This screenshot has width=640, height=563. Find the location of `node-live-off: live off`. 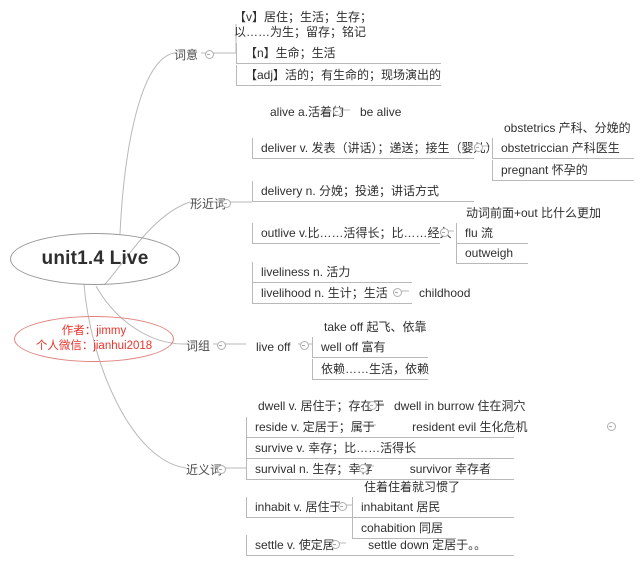

node-live-off: live off is located at coordinates (272, 347).